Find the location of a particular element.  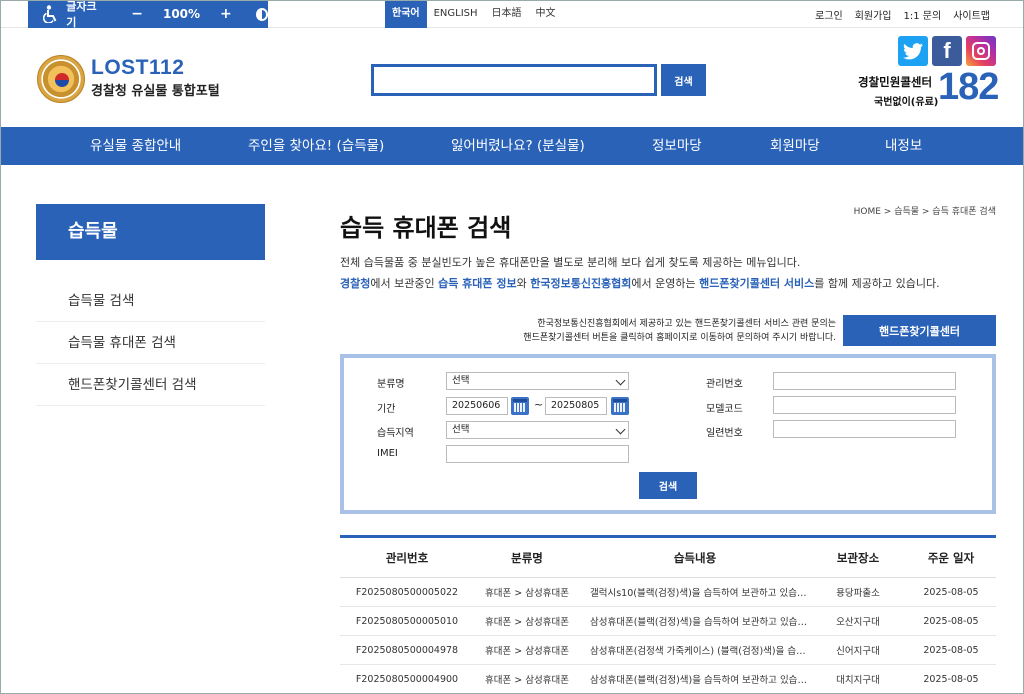

cell-manage-no: F2025080500005022 is located at coordinates (407, 592).